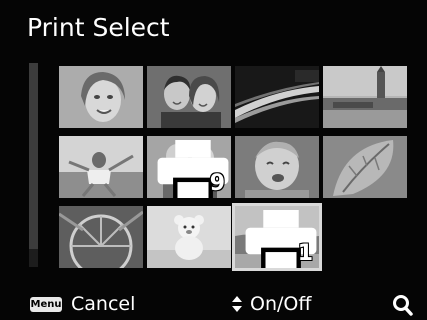  I want to click on thumbnail-ferris-wheel, so click(101, 237).